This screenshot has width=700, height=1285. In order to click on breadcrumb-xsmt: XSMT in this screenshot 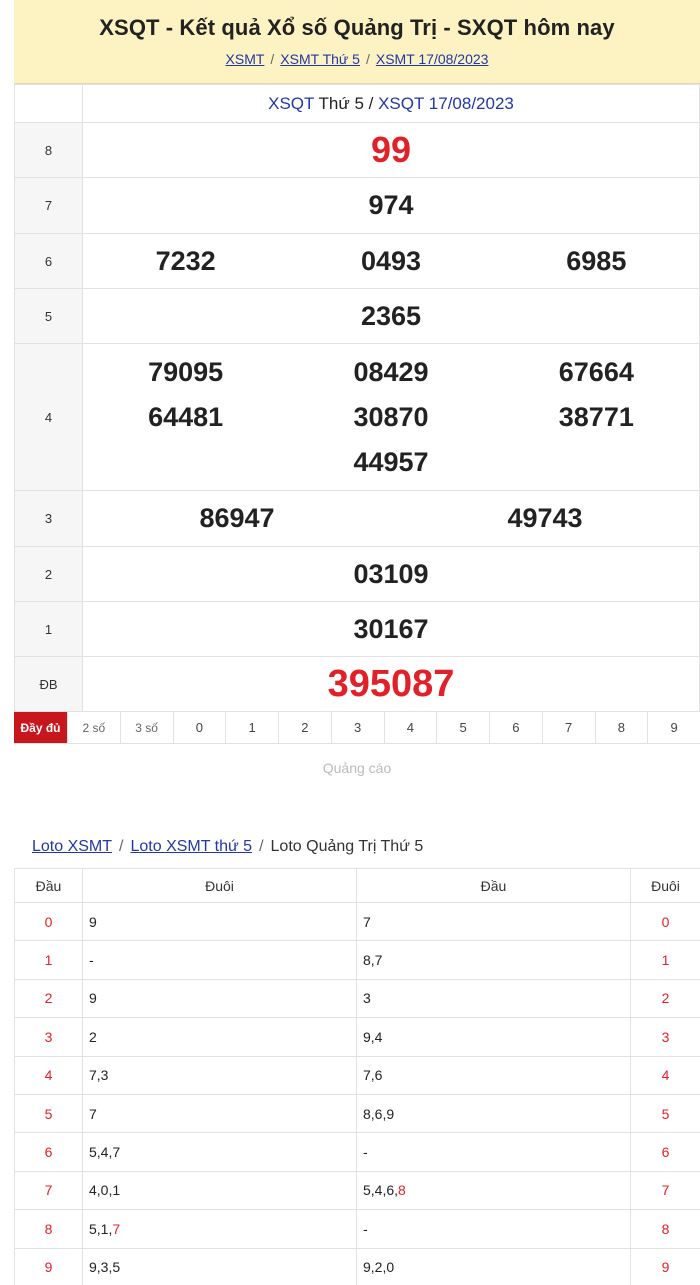, I will do `click(245, 59)`.